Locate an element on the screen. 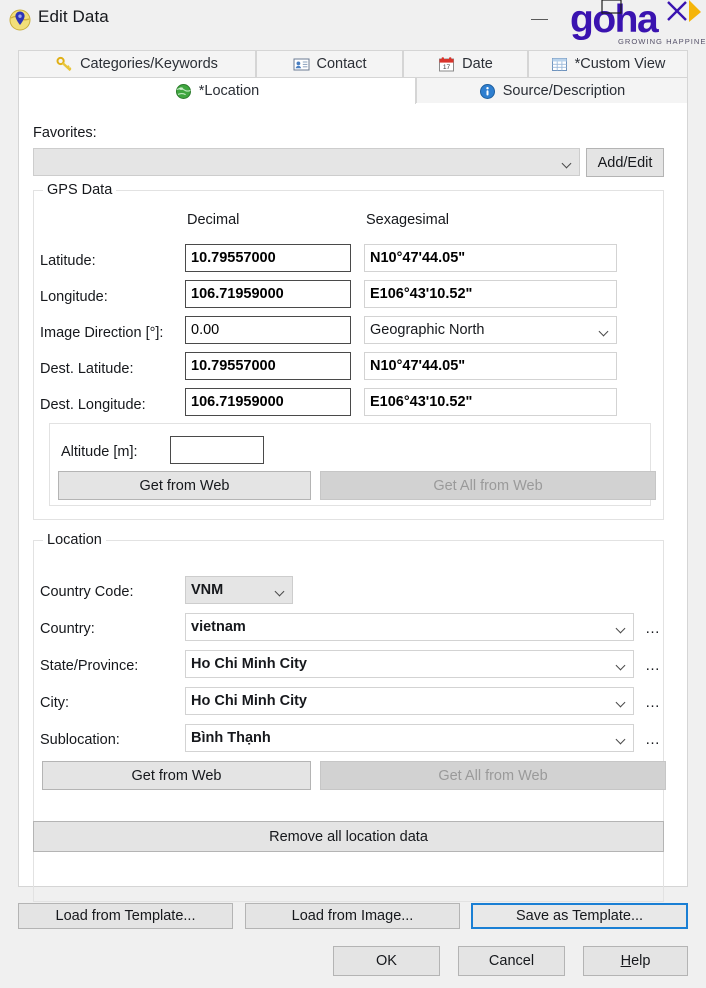 The image size is (706, 988). country-code-combo: VNM is located at coordinates (239, 590).